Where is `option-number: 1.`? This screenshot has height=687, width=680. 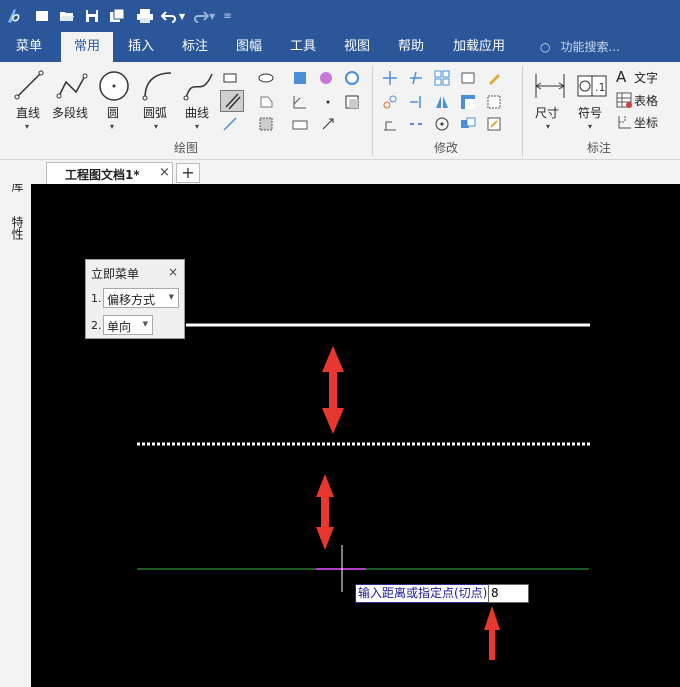 option-number: 1. is located at coordinates (96, 298).